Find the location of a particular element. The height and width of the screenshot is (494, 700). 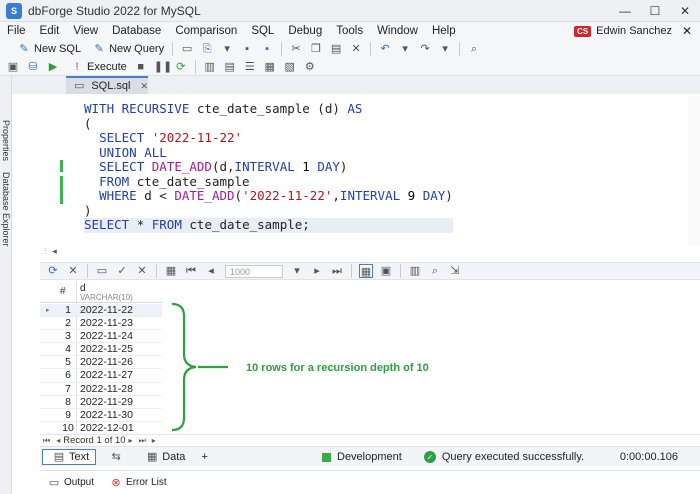

delete-icon: ✕ is located at coordinates (356, 49).